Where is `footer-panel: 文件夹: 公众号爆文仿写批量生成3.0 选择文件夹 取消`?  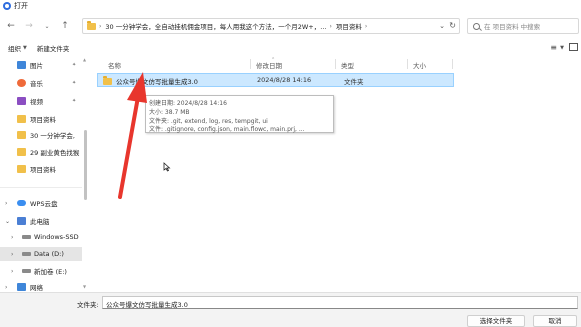 footer-panel: 文件夹: 公众号爆文仿写批量生成3.0 选择文件夹 取消 is located at coordinates (290, 309).